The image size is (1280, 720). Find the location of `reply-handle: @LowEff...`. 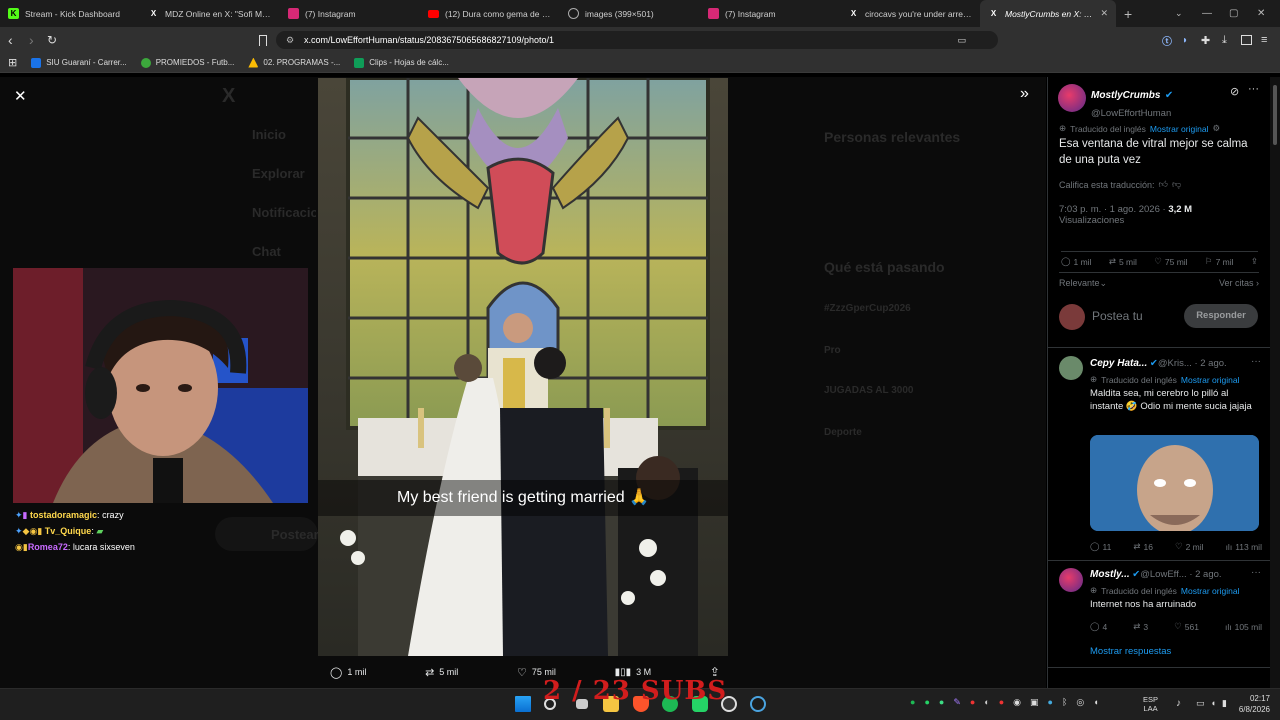

reply-handle: @LowEff... is located at coordinates (1163, 574).